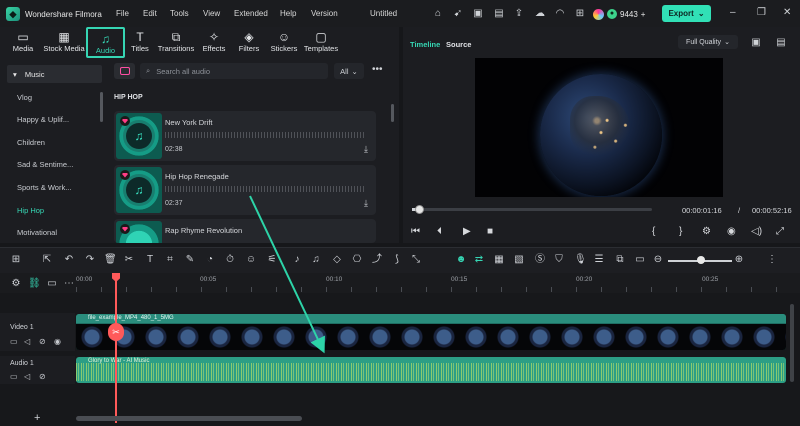 This screenshot has width=800, height=426. I want to click on filter-select: All ⌄, so click(349, 71).